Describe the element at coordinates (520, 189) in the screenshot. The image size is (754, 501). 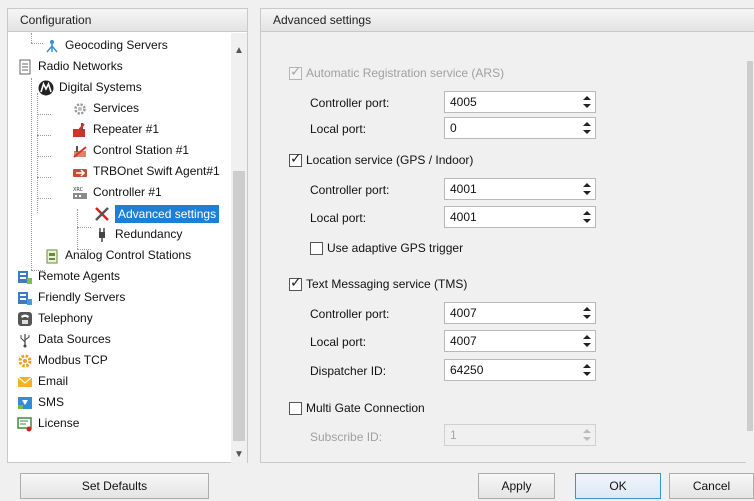
I see `location-controller-port-input: 4001` at that location.